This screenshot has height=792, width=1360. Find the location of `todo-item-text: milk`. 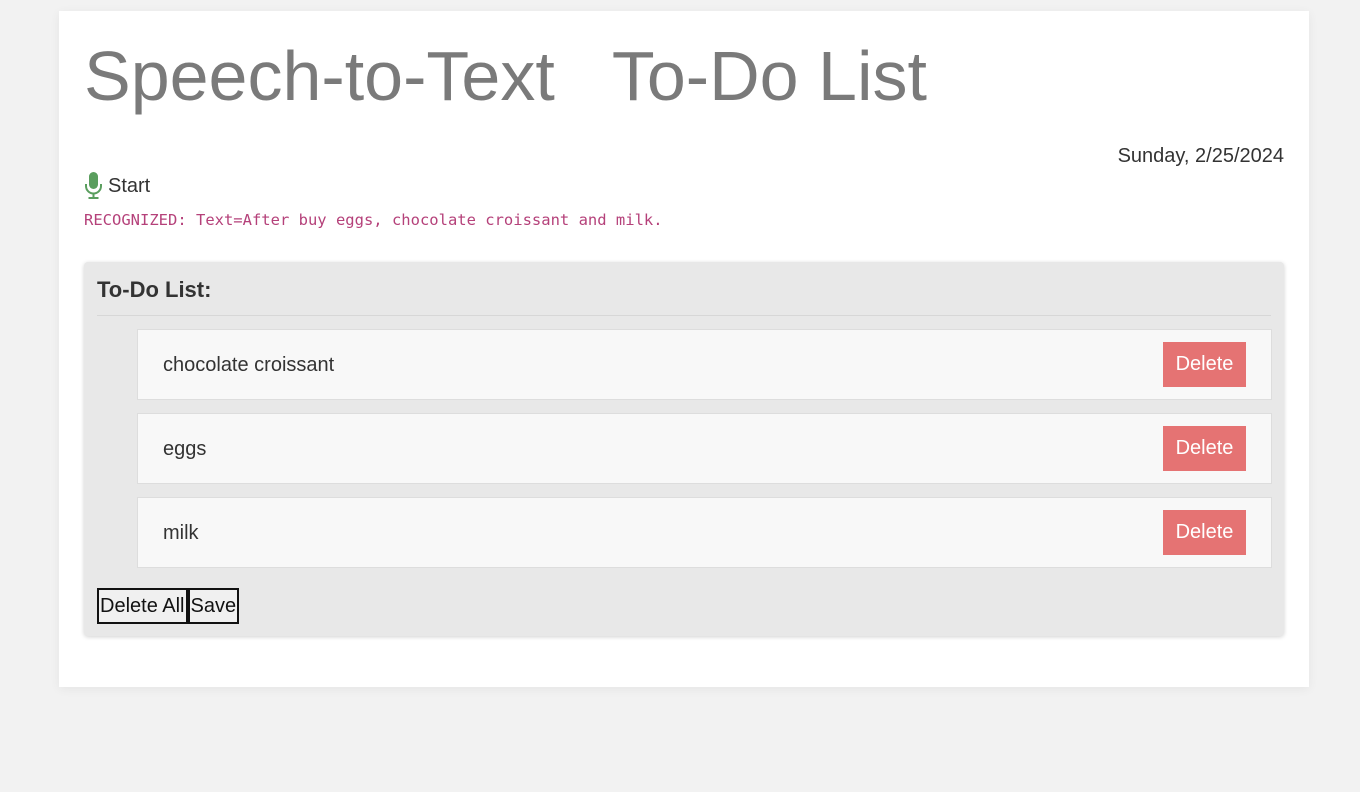

todo-item-text: milk is located at coordinates (181, 533).